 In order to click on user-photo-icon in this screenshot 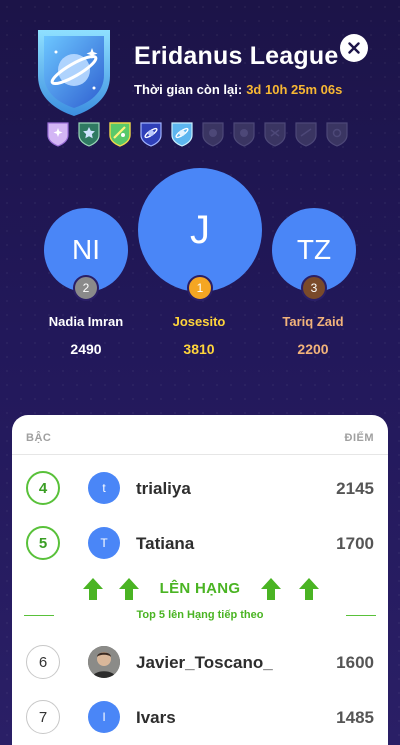, I will do `click(104, 662)`.